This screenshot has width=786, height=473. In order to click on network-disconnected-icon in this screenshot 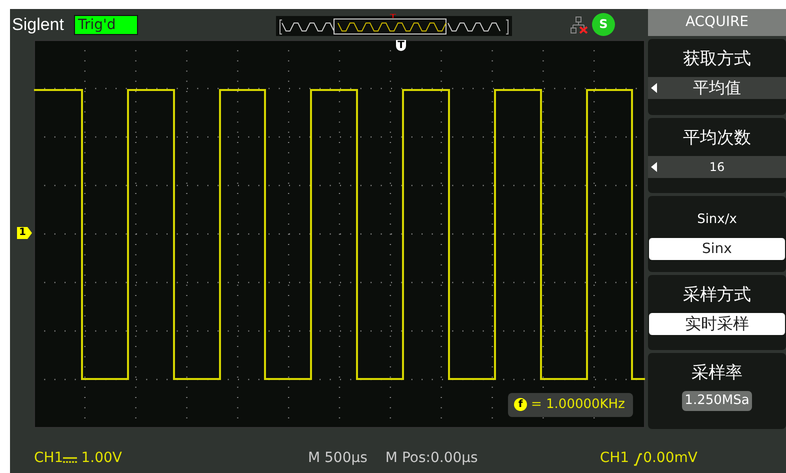, I will do `click(579, 25)`.